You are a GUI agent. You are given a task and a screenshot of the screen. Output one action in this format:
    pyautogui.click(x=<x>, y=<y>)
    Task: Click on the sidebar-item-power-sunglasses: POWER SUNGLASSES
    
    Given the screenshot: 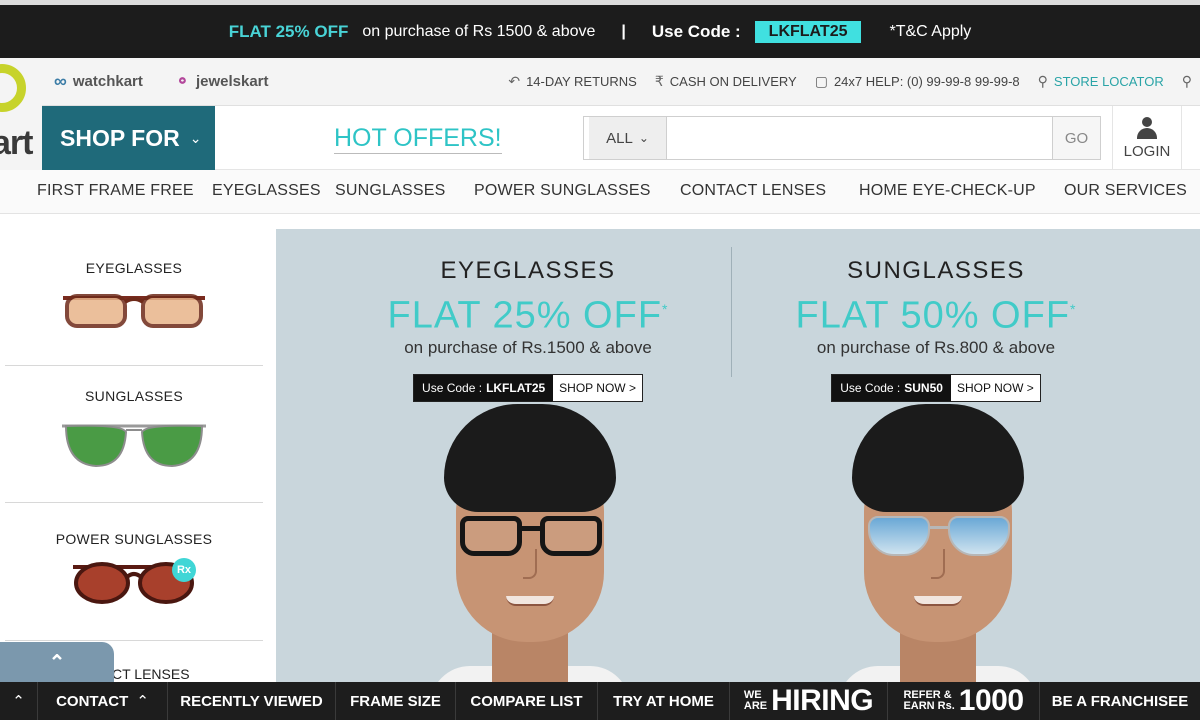 What is the action you would take?
    pyautogui.click(x=134, y=568)
    